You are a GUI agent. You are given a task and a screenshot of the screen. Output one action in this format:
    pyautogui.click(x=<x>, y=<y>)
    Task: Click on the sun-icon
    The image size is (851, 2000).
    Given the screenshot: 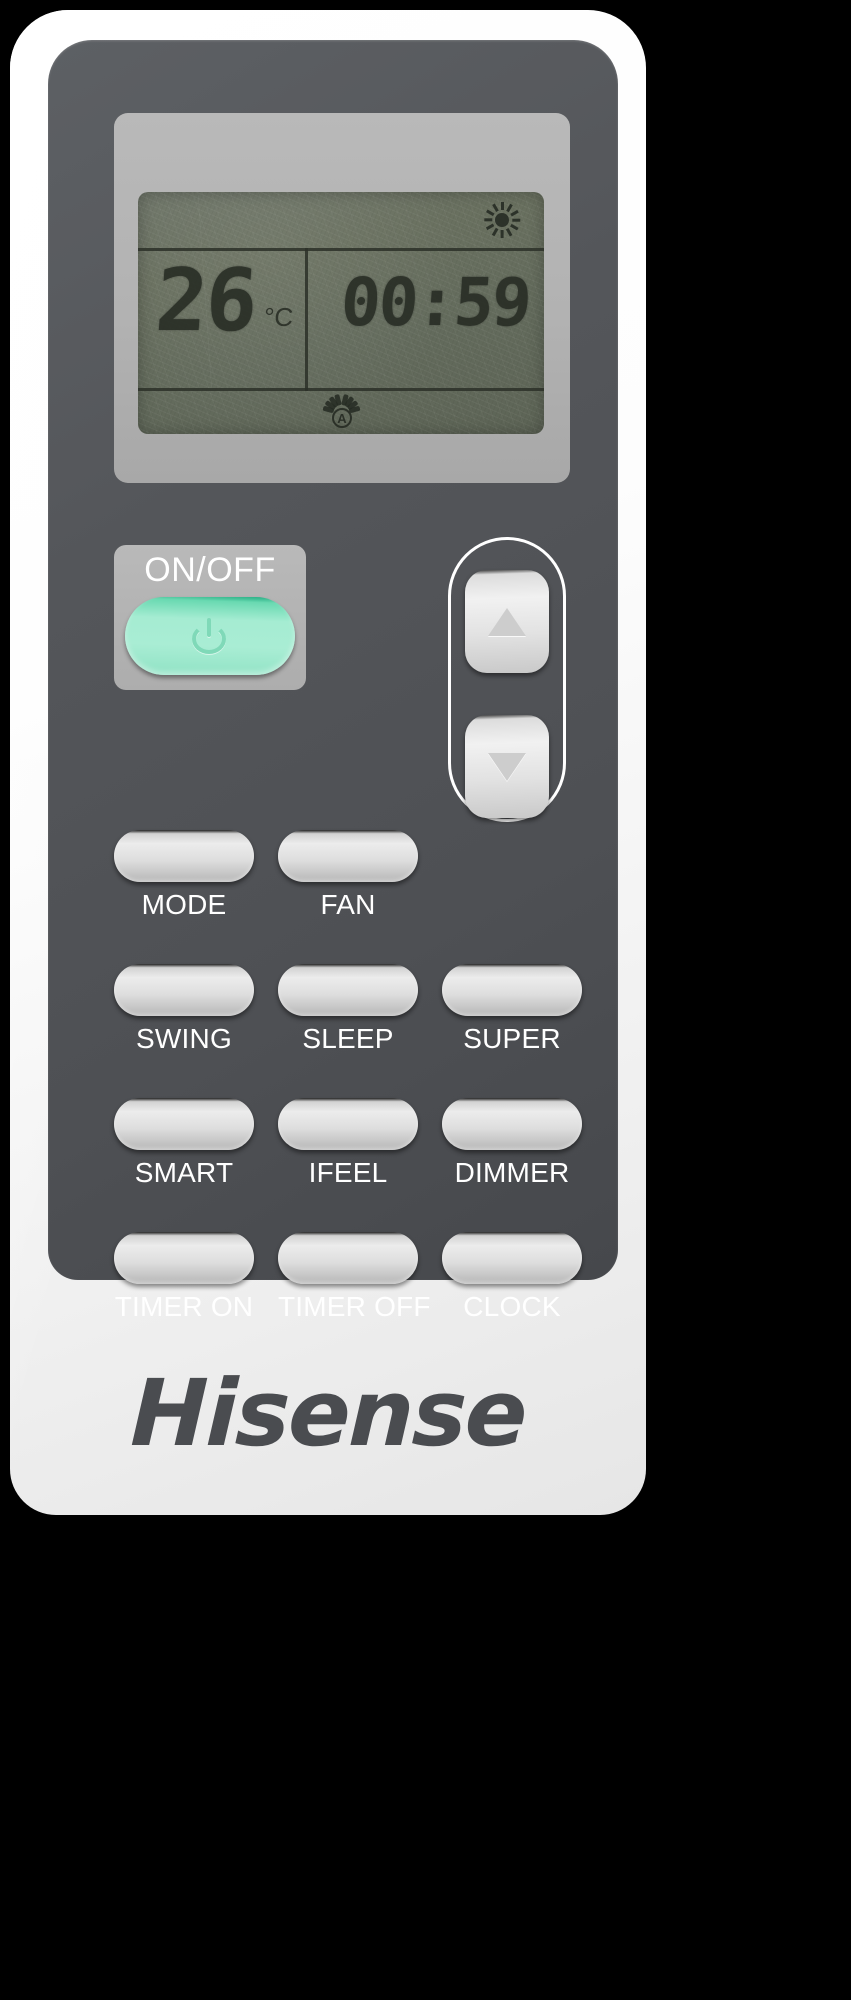 What is the action you would take?
    pyautogui.click(x=502, y=220)
    